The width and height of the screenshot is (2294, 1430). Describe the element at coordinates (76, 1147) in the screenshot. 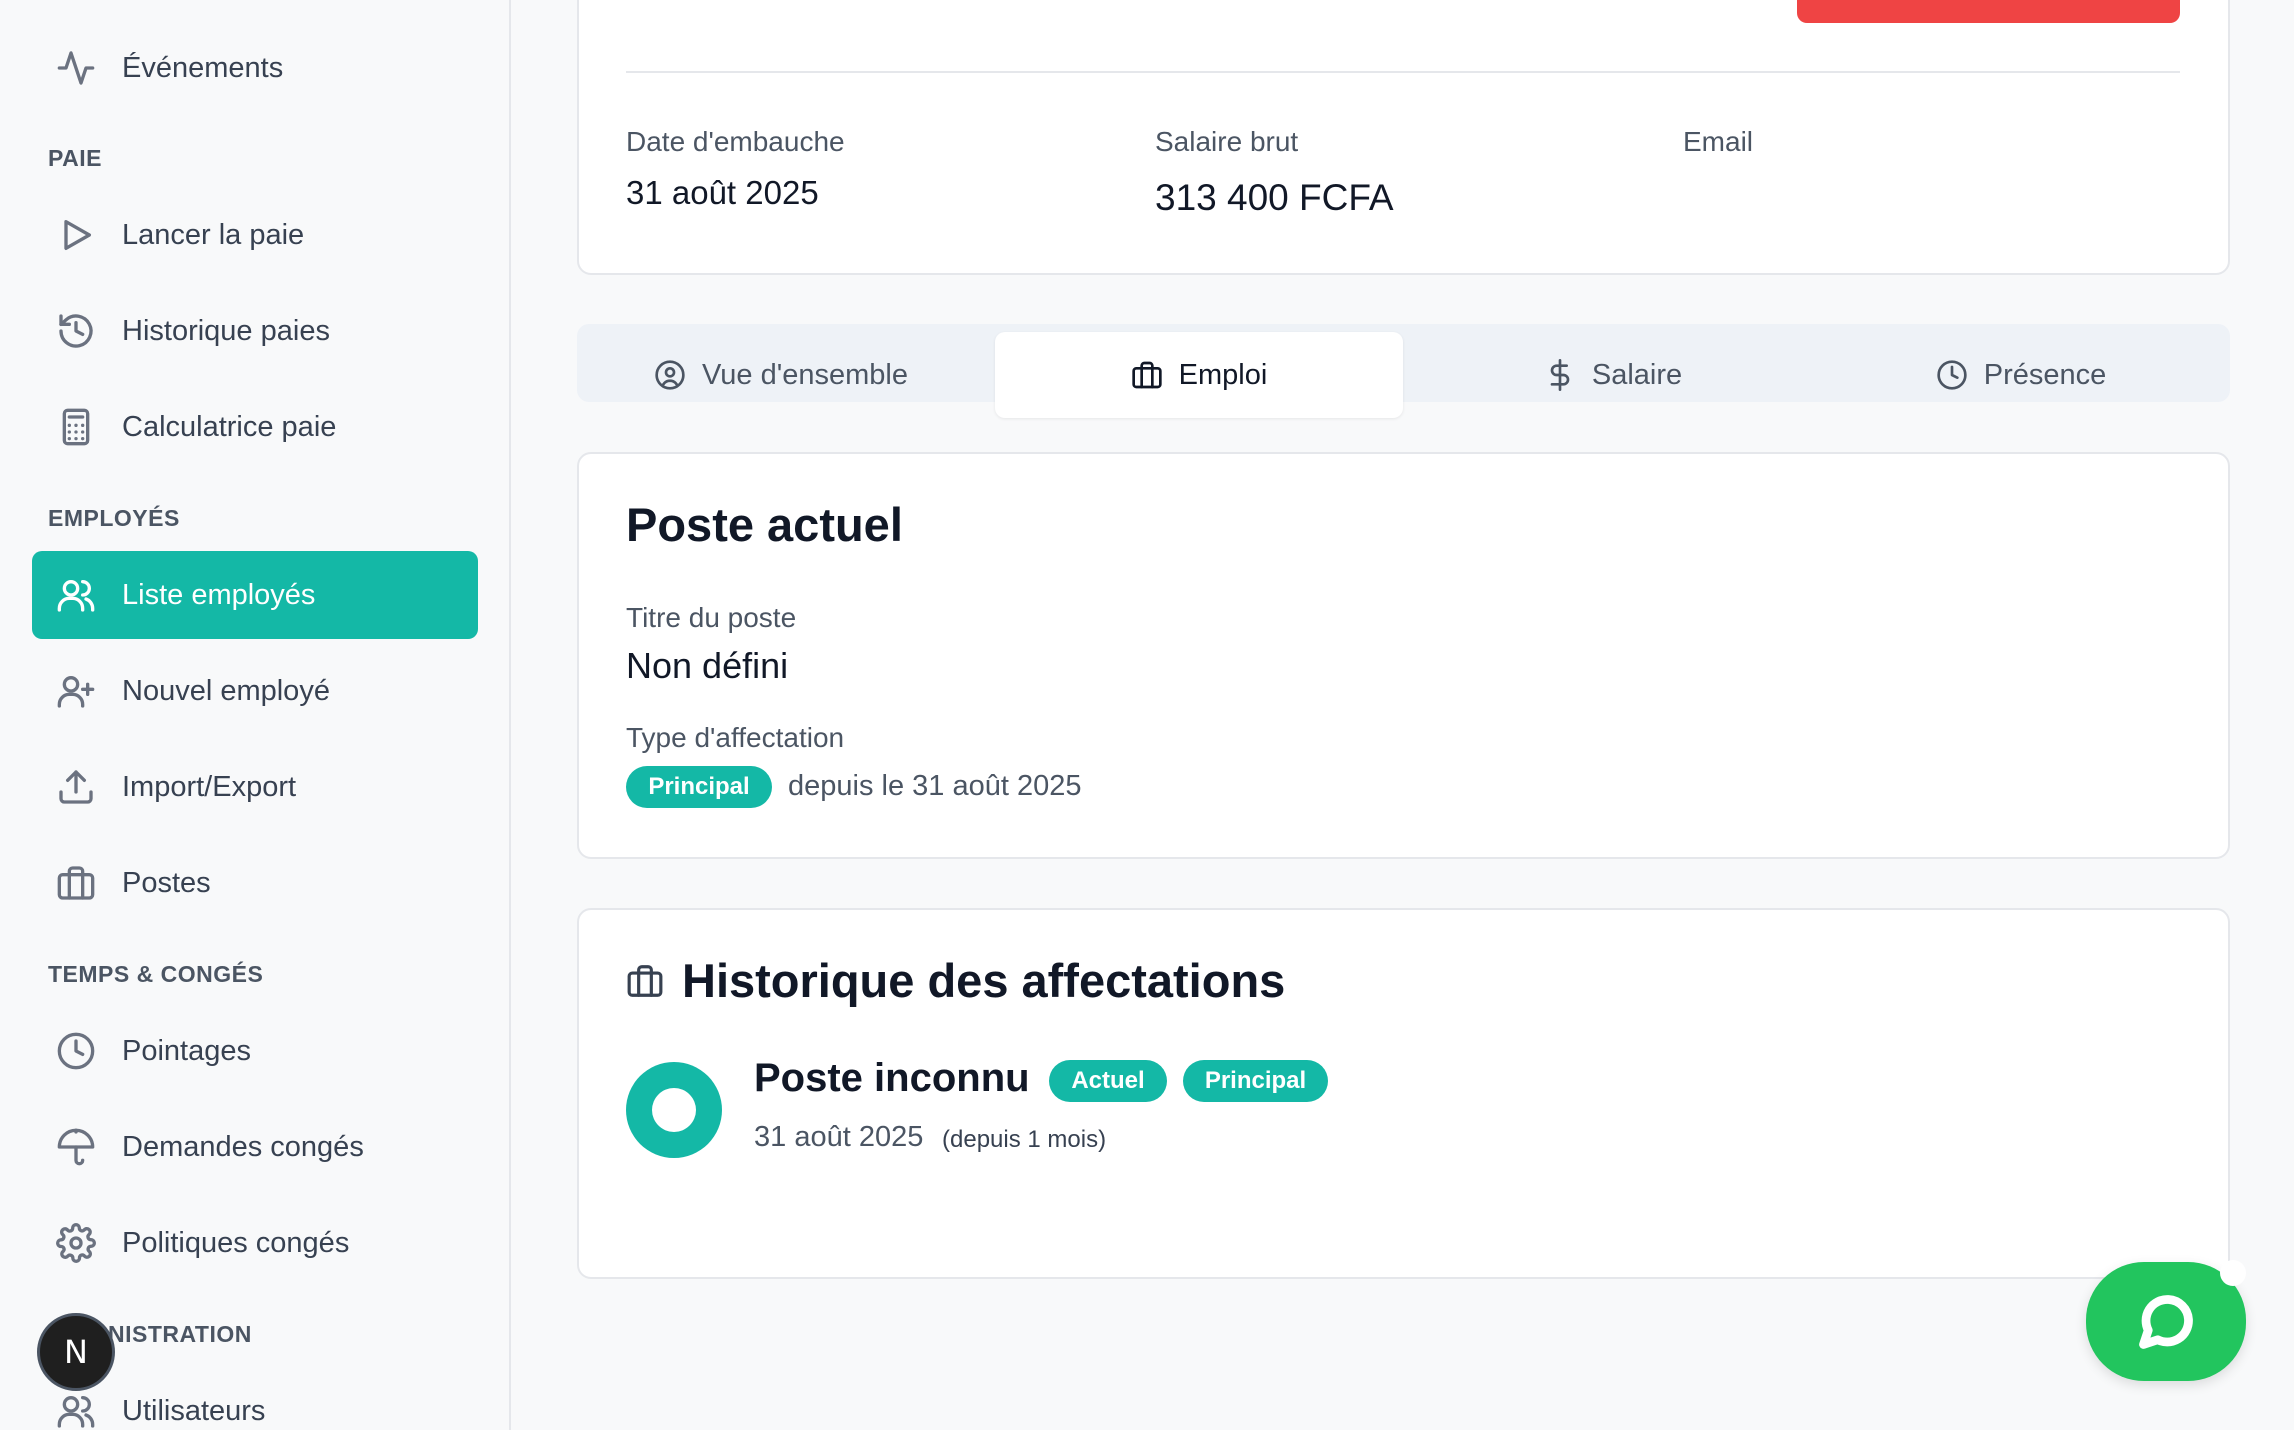

I see `umbrella-icon` at that location.